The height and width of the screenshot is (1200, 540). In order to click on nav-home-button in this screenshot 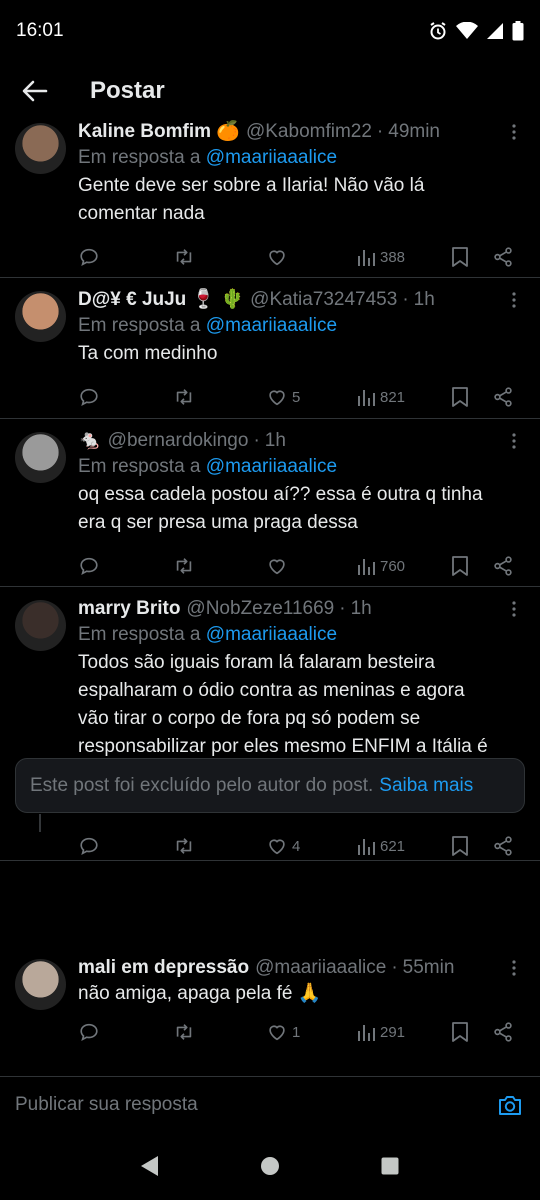, I will do `click(270, 1166)`.